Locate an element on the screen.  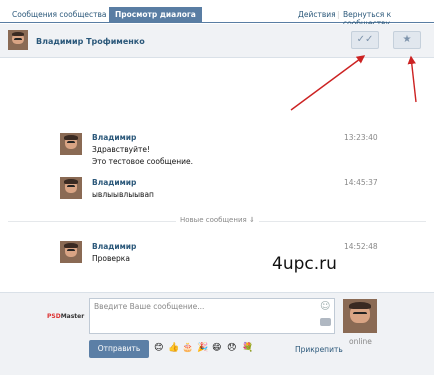
message-time: 14:52:48 is located at coordinates (361, 246).